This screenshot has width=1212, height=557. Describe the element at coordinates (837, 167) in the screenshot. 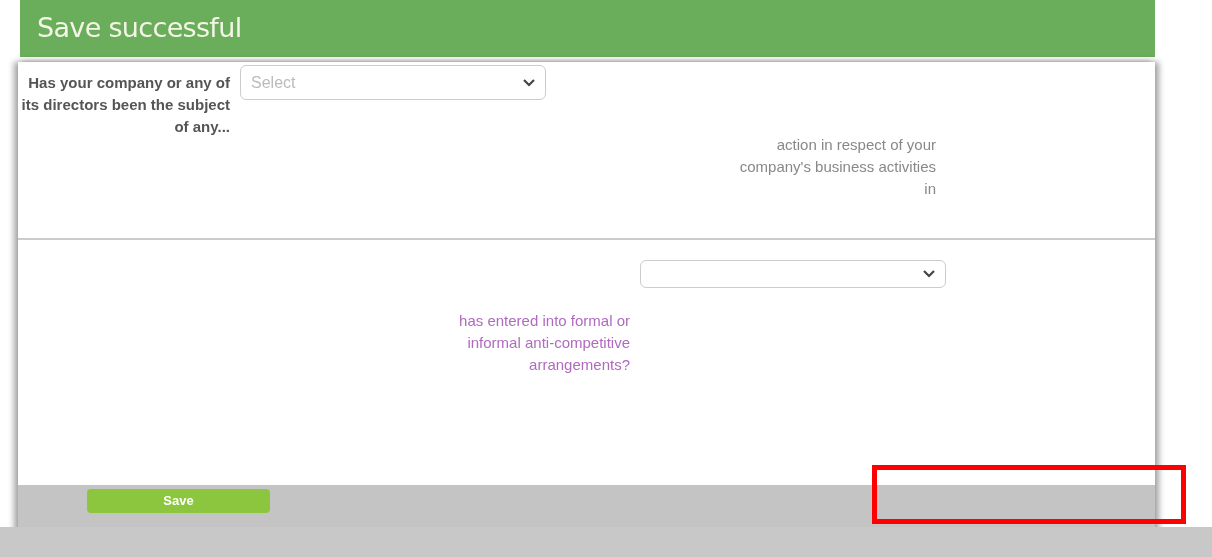

I see `question-label: action in respect of your company's business activities in` at that location.